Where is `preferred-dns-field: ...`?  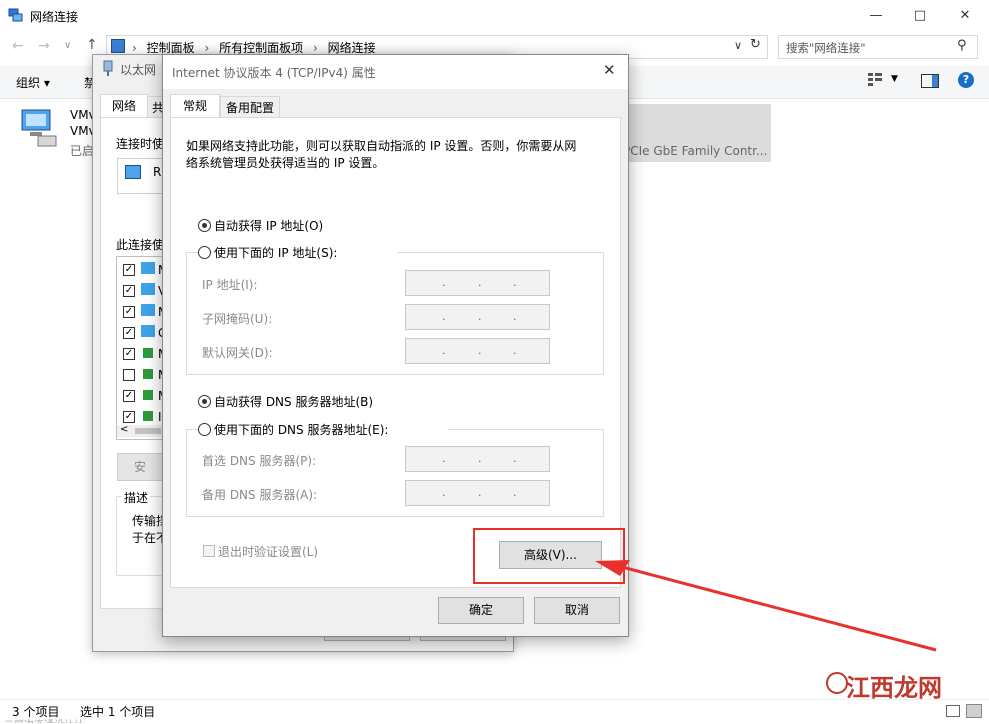
preferred-dns-field: ... is located at coordinates (477, 459).